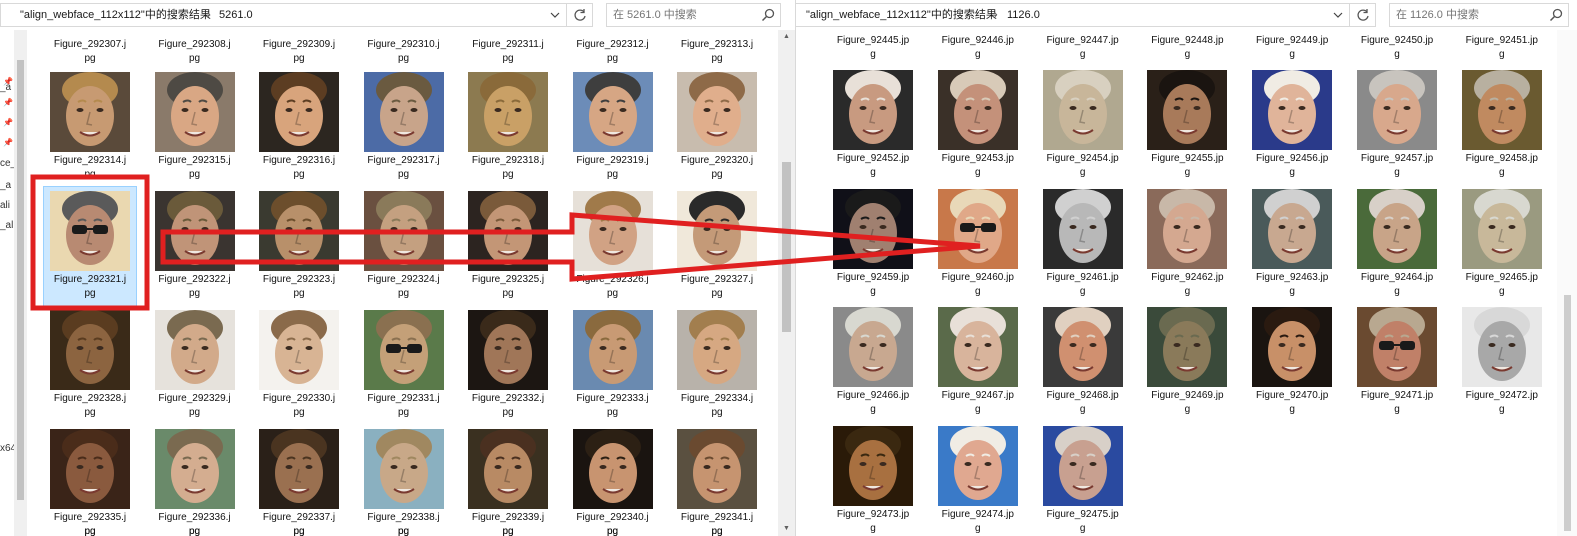 This screenshot has width=1577, height=536. I want to click on file-caption: Figure_92471.jp, so click(1397, 396).